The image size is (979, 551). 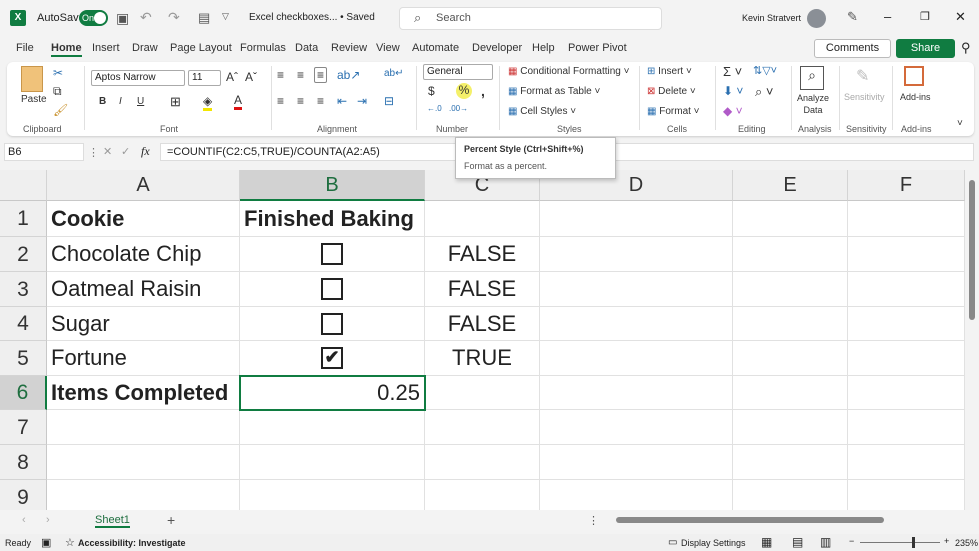 What do you see at coordinates (925, 48) in the screenshot?
I see `share-button: Share` at bounding box center [925, 48].